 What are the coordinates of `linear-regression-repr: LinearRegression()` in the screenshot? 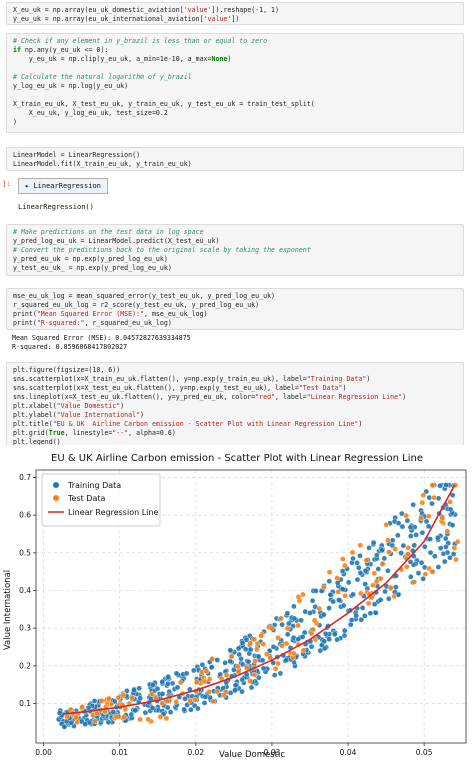 It's located at (56, 207).